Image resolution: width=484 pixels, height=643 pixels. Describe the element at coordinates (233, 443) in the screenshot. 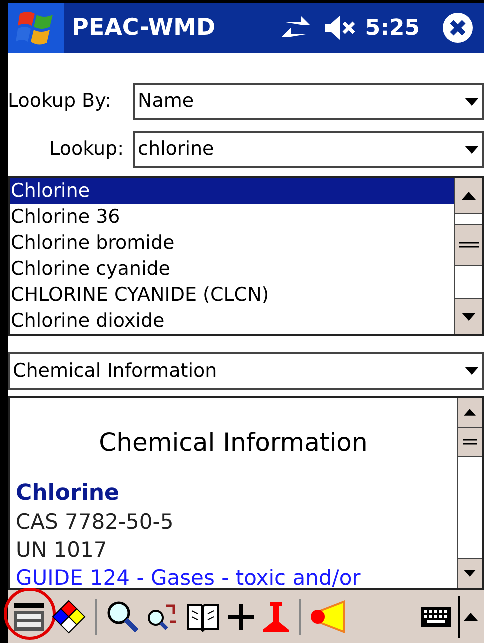

I see `info-heading: Chemical Information` at that location.